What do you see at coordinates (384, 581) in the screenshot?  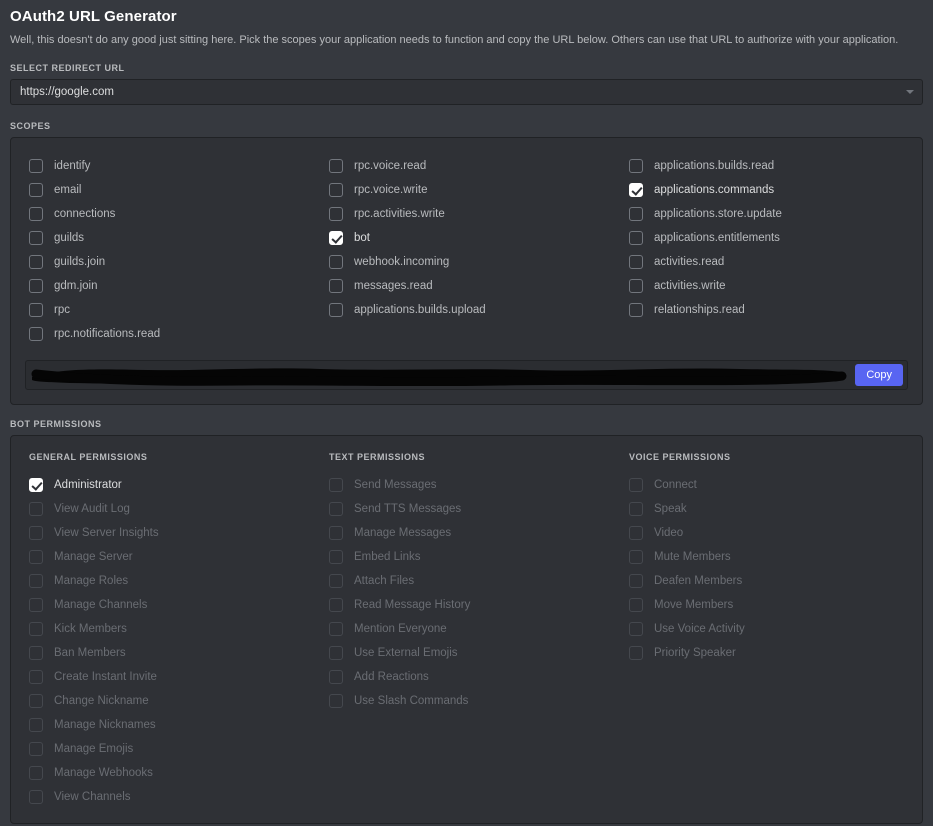 I see `permission-label: Attach Files` at bounding box center [384, 581].